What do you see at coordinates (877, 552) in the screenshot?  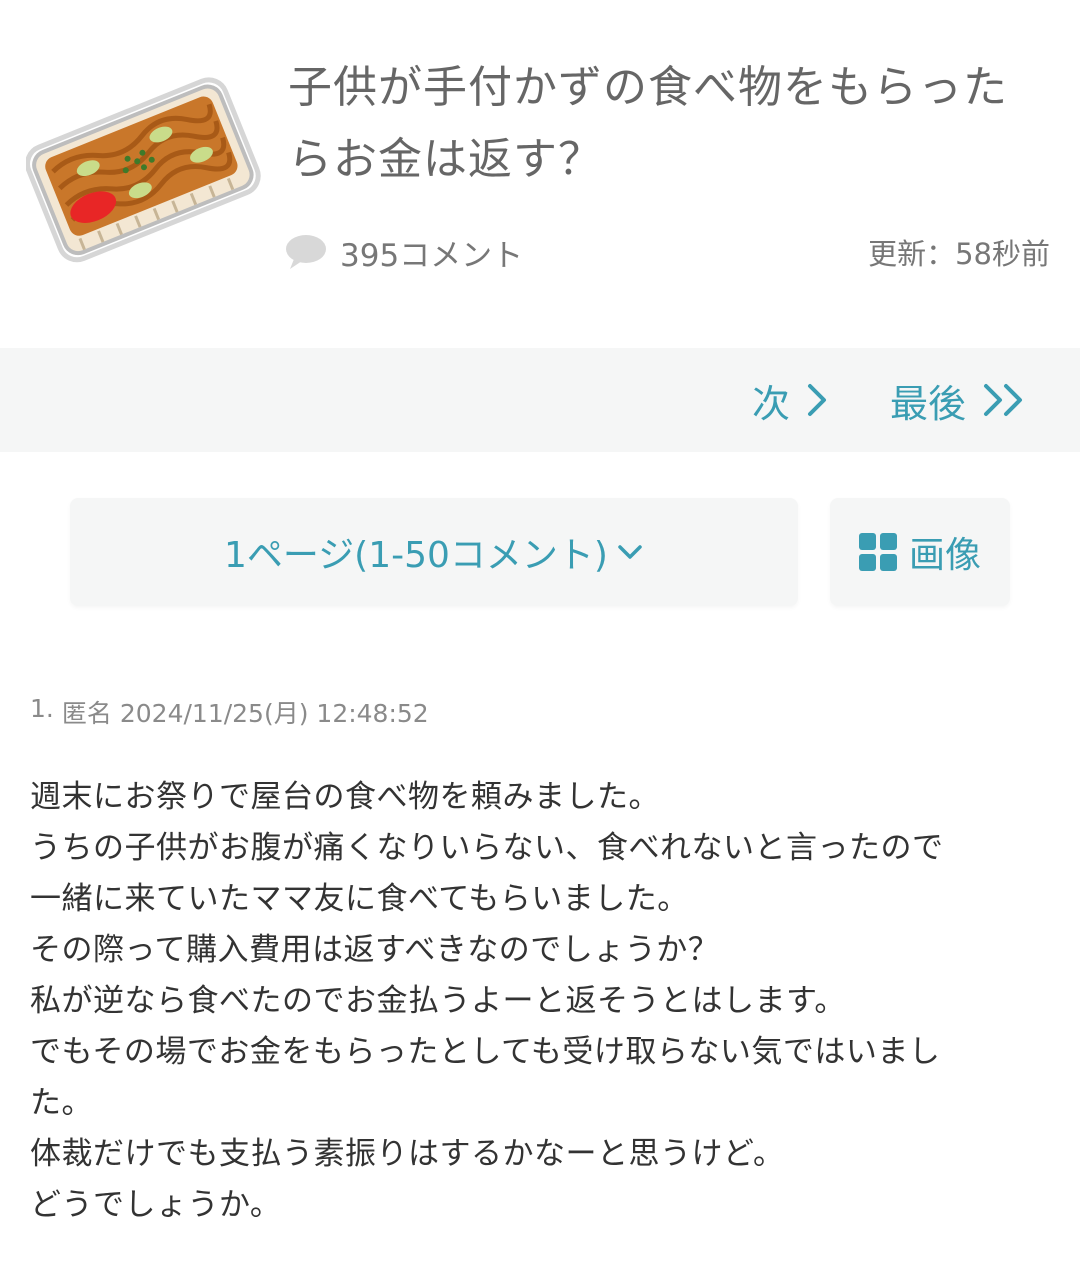 I see `grid-icon` at bounding box center [877, 552].